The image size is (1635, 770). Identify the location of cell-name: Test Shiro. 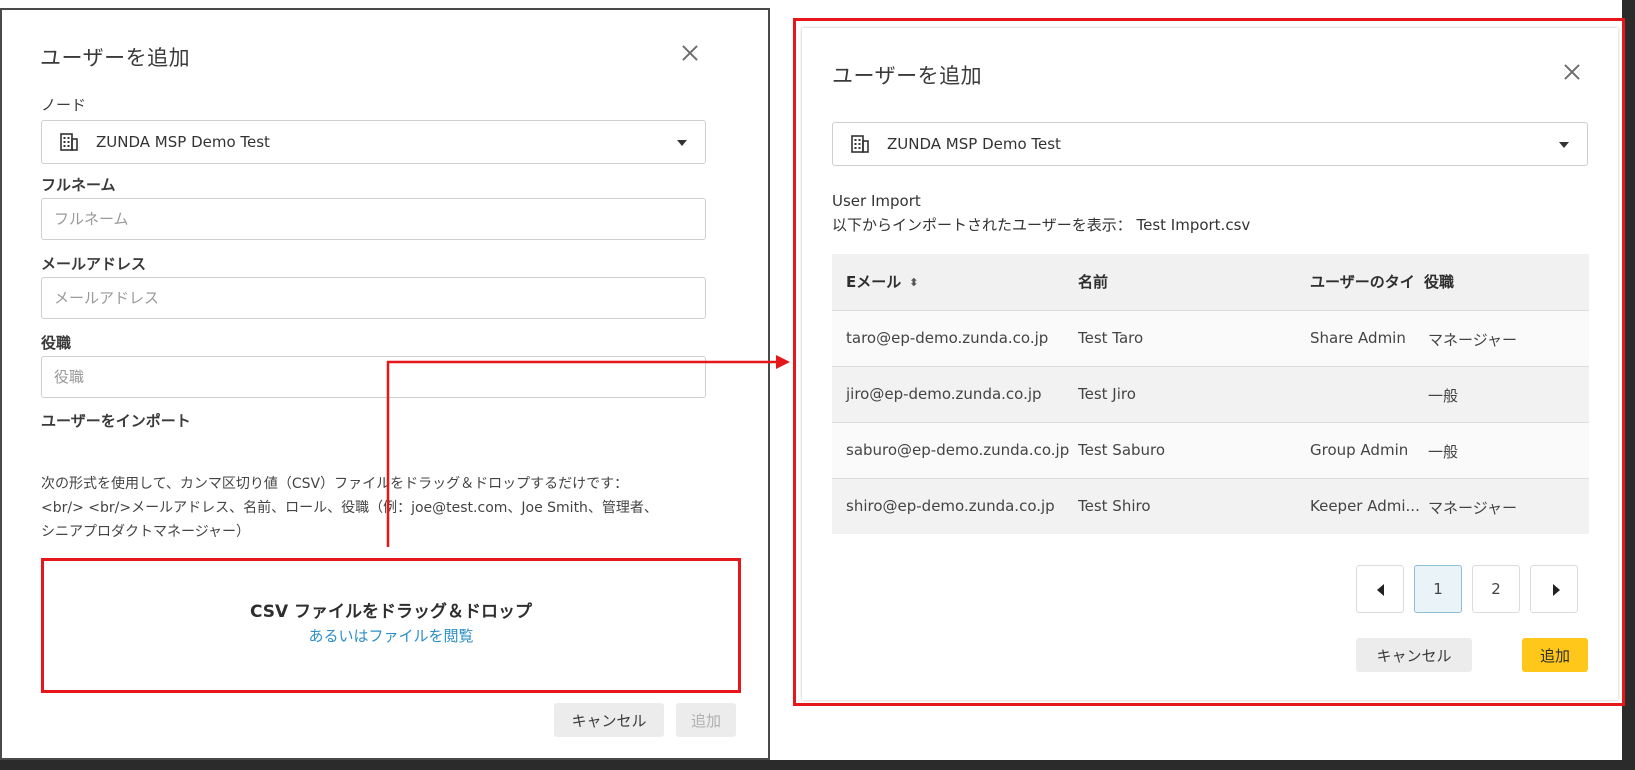
(1114, 506).